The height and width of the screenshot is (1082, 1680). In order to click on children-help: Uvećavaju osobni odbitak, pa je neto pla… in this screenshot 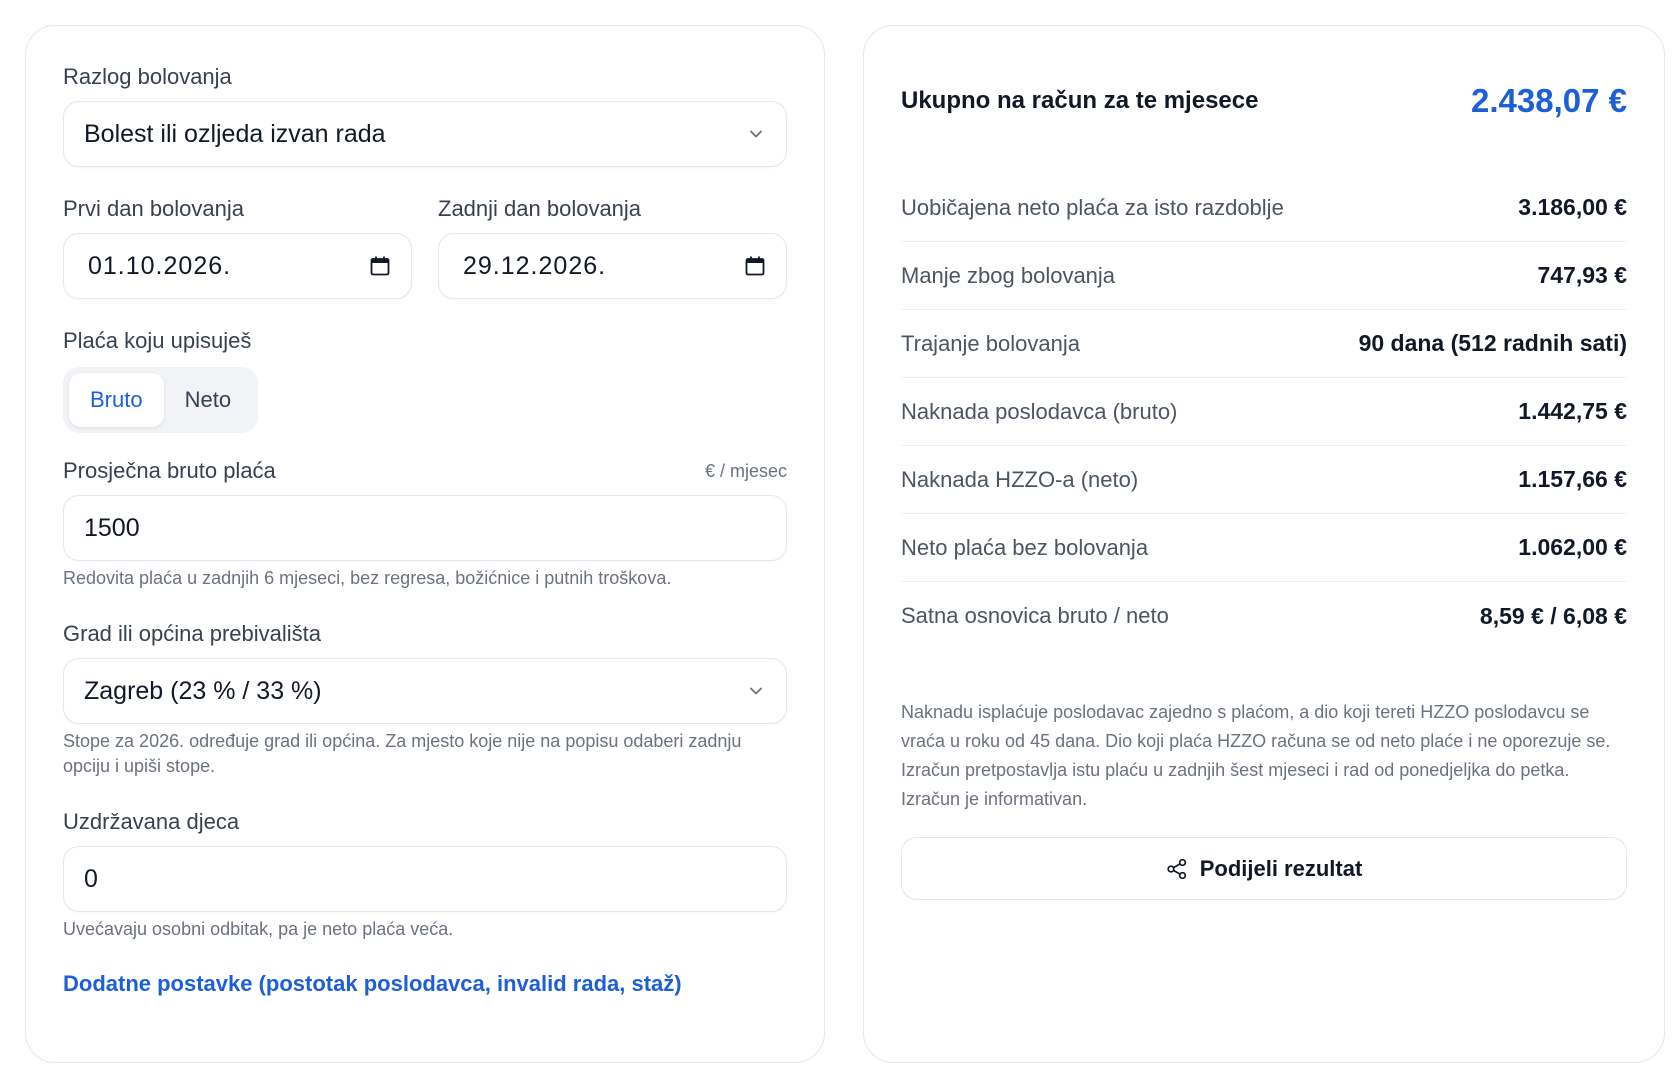, I will do `click(258, 929)`.